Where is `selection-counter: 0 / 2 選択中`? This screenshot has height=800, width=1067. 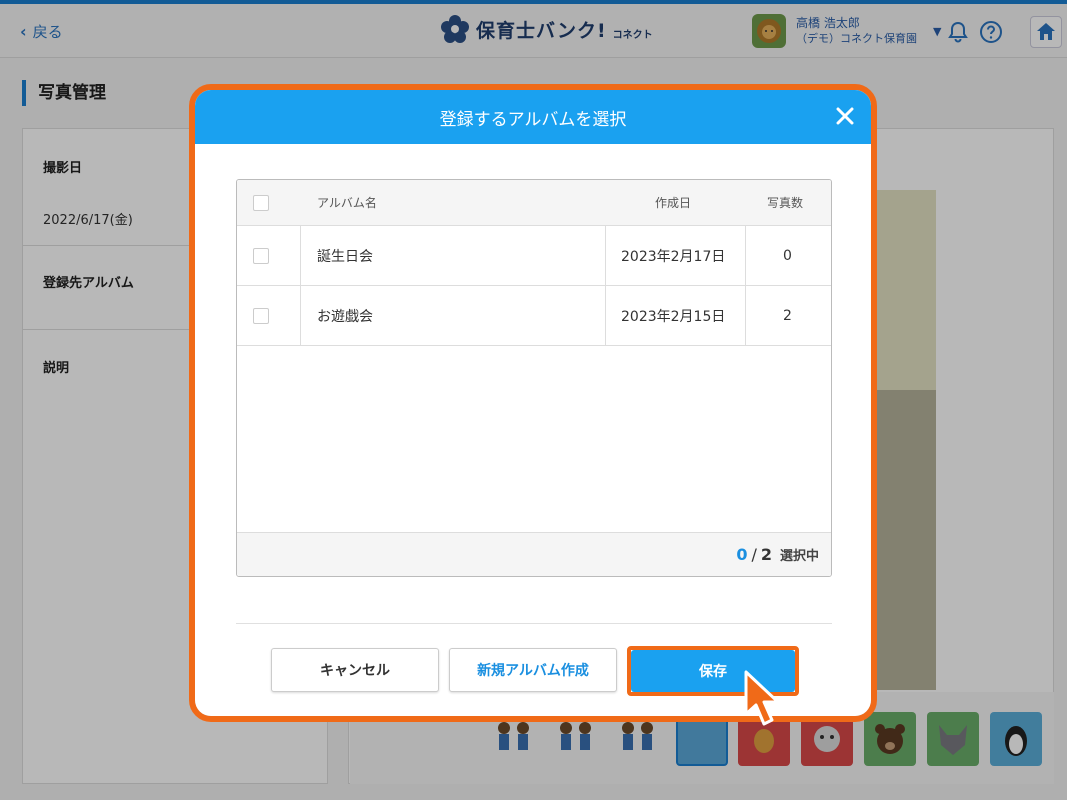 selection-counter: 0 / 2 選択中 is located at coordinates (777, 554).